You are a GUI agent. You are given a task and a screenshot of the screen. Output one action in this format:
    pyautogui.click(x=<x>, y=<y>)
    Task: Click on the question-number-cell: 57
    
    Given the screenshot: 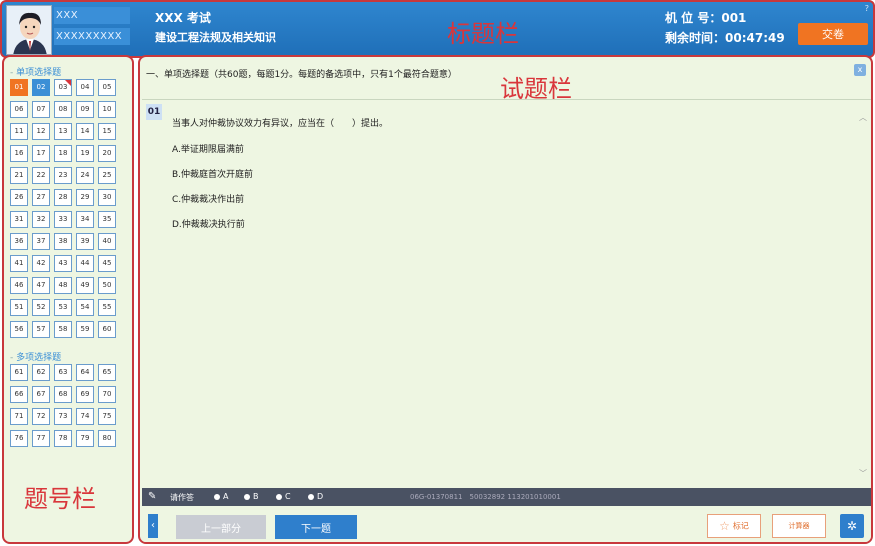 What is the action you would take?
    pyautogui.click(x=41, y=329)
    